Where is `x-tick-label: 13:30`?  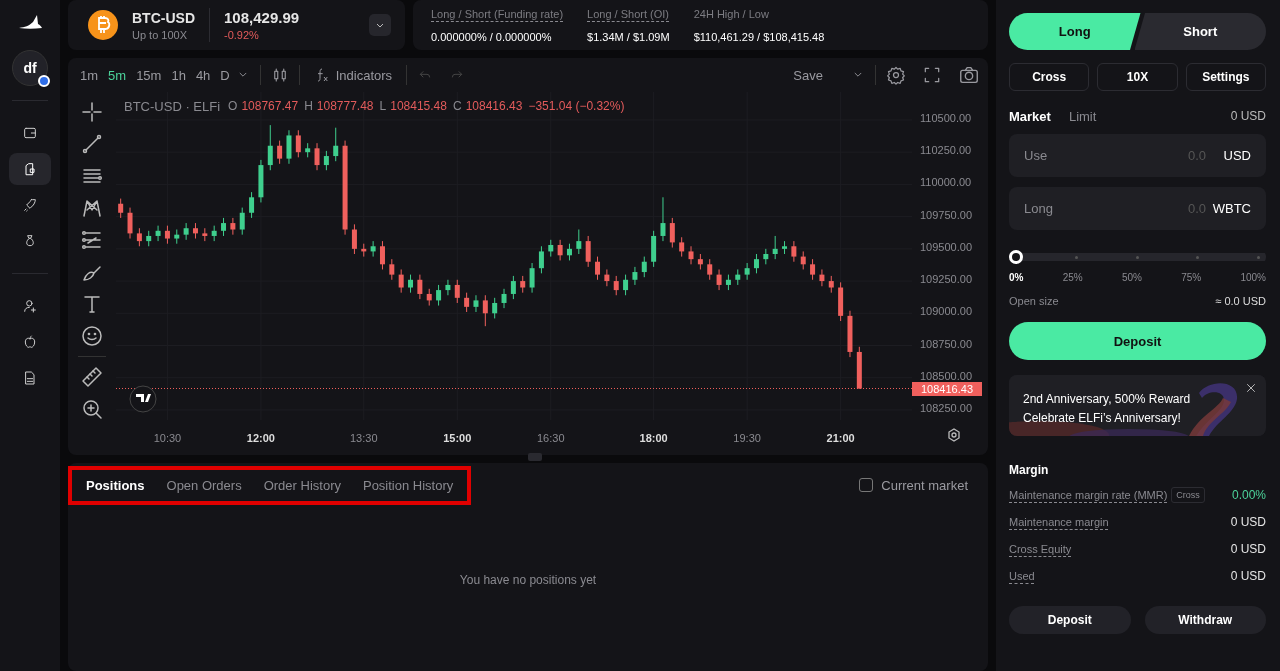 x-tick-label: 13:30 is located at coordinates (364, 438).